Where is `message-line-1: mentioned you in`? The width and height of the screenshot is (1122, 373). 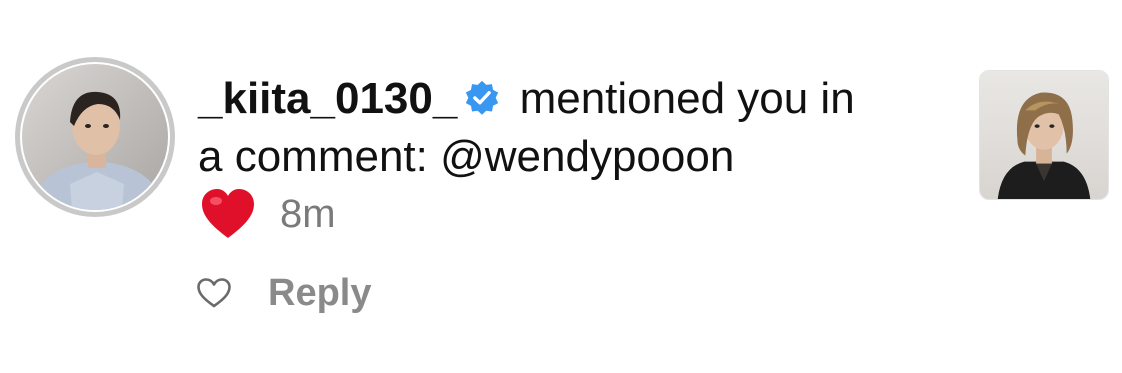
message-line-1: mentioned you in is located at coordinates (681, 98).